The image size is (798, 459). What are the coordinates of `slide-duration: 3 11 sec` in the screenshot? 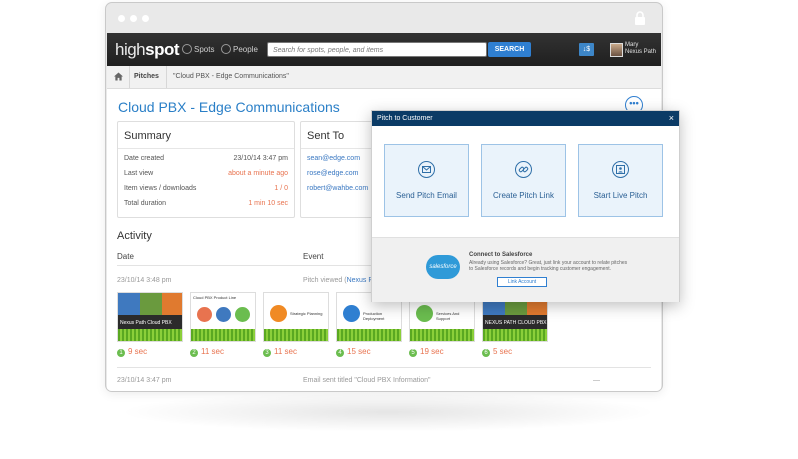 It's located at (280, 352).